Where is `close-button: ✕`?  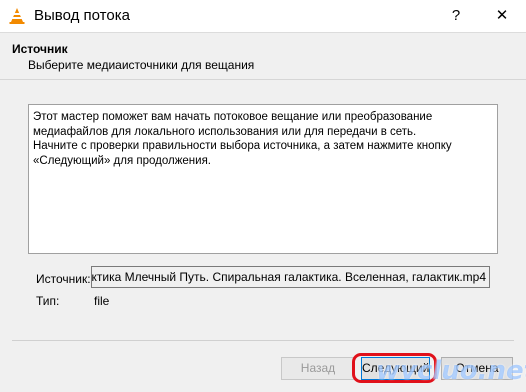
close-button: ✕ is located at coordinates (502, 16).